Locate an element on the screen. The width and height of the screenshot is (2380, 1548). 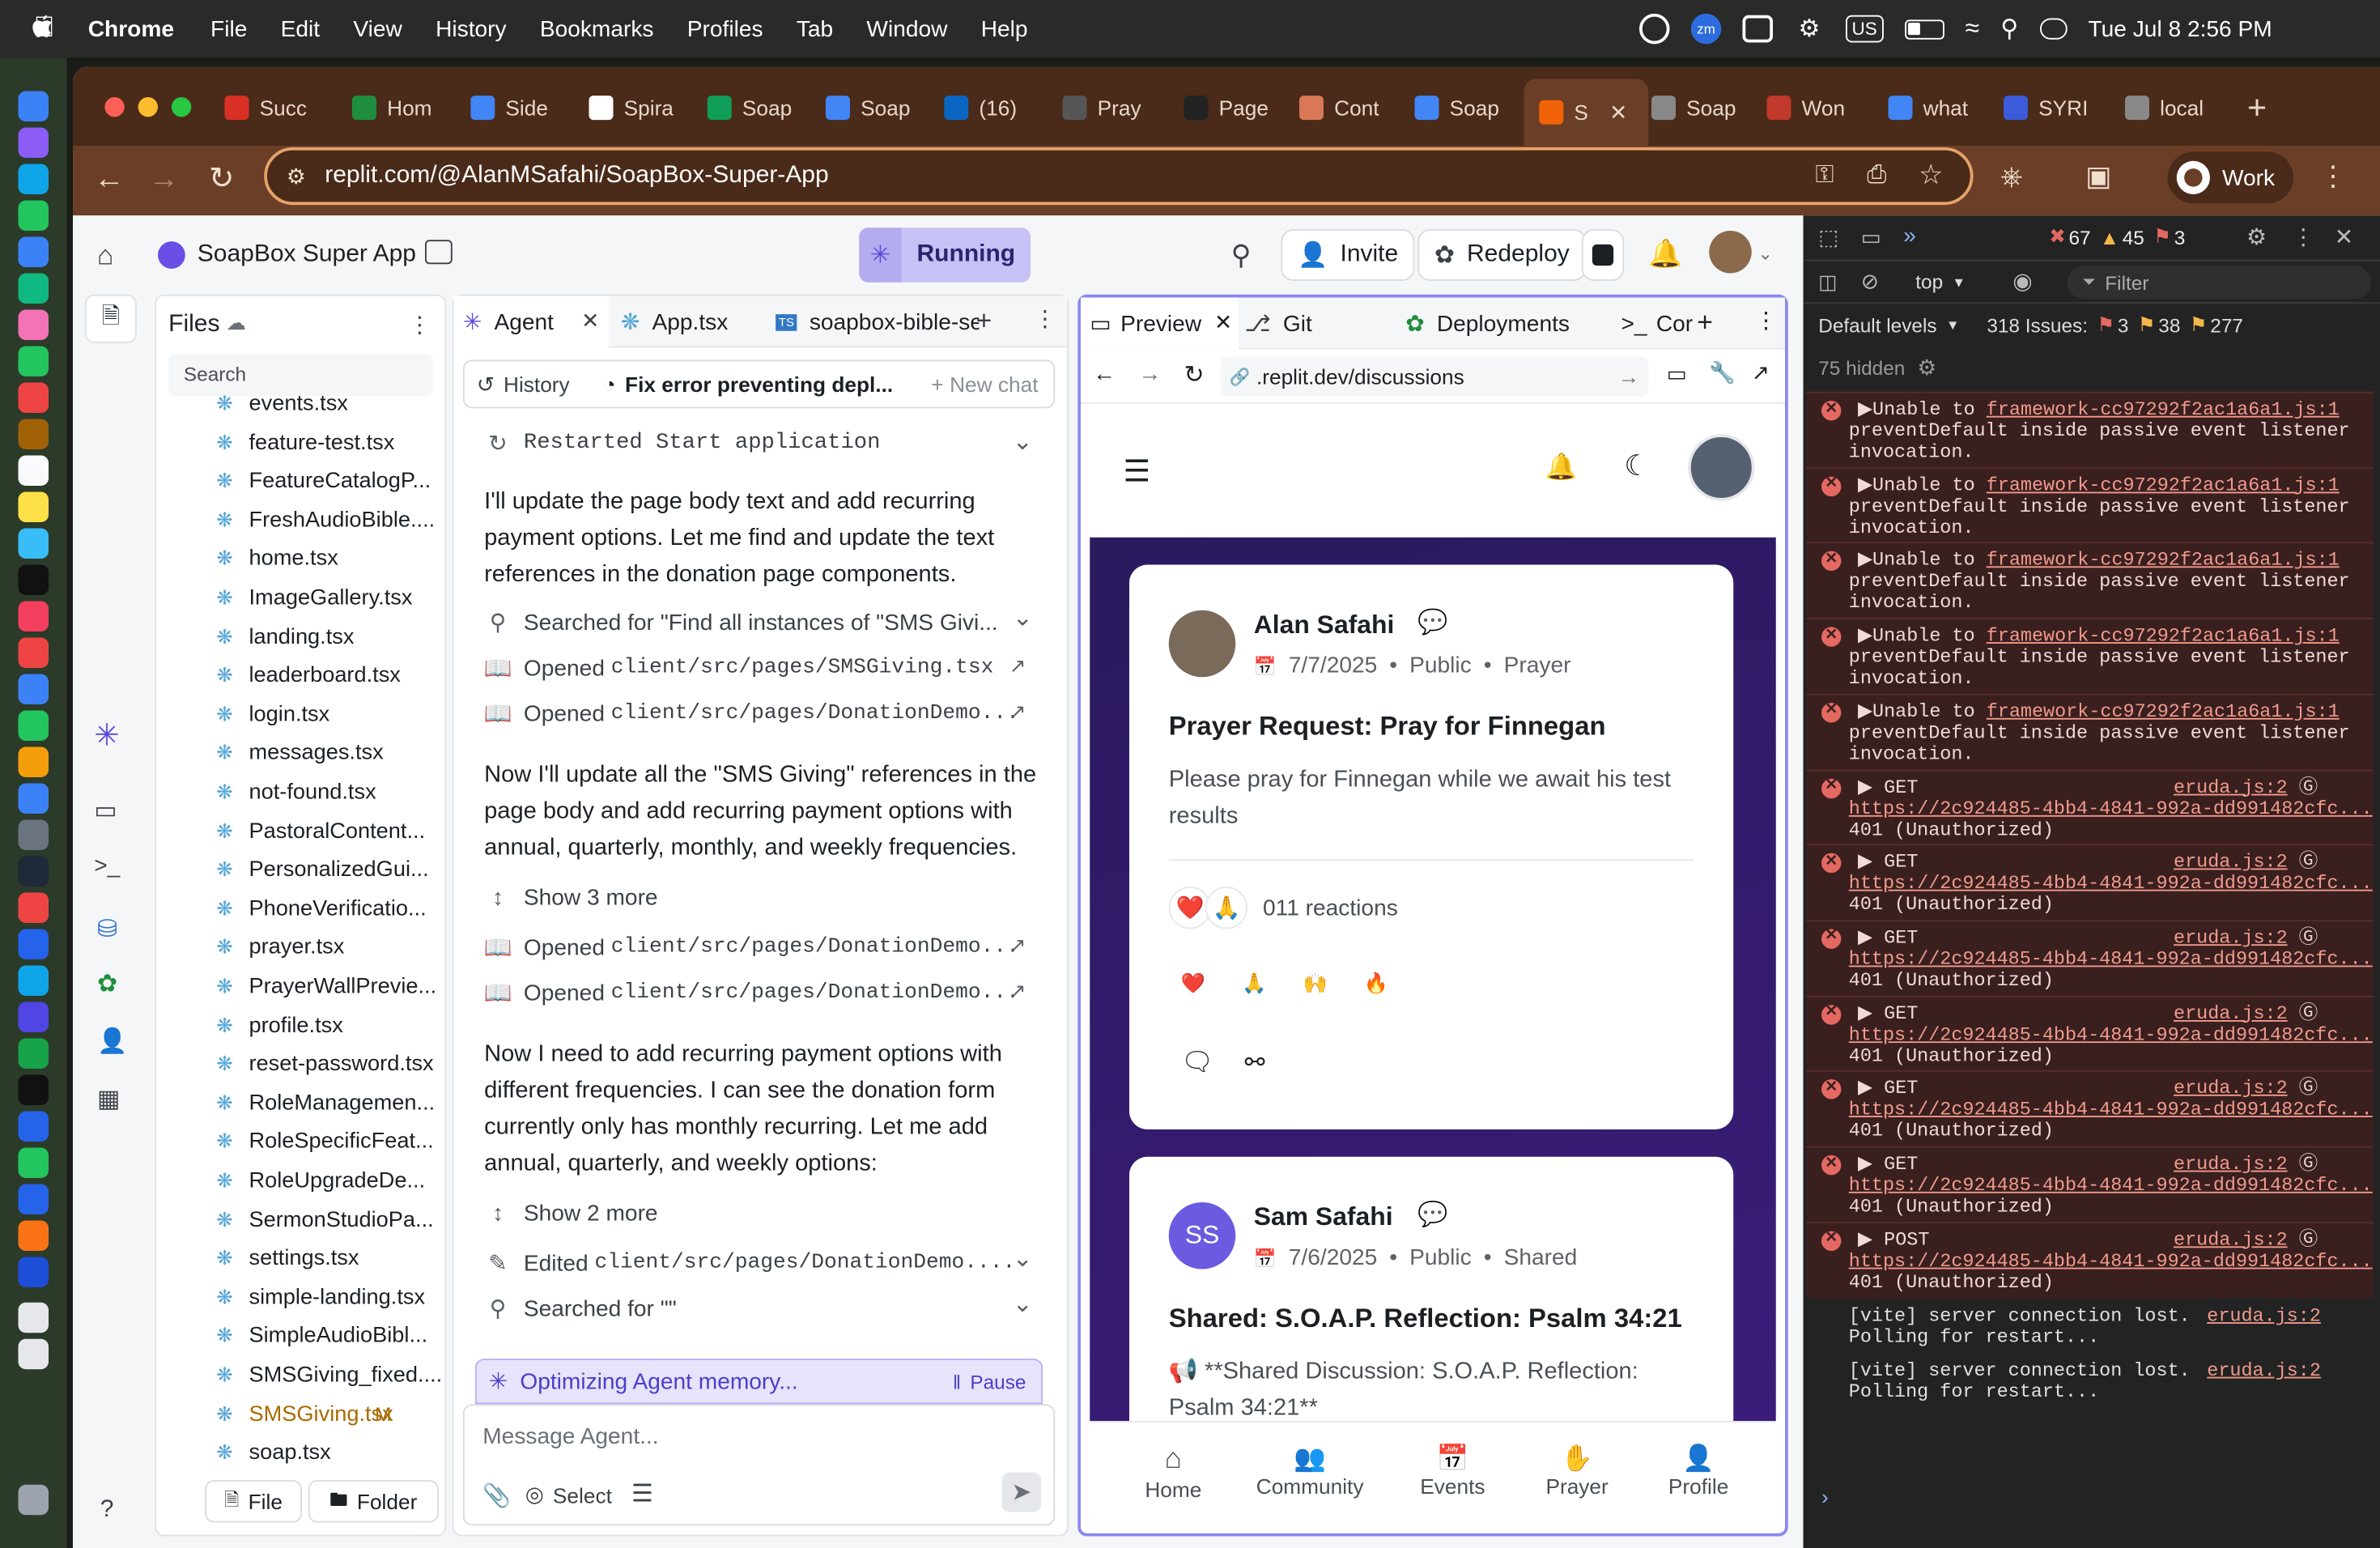
go-arrow-icon: → is located at coordinates (1628, 376).